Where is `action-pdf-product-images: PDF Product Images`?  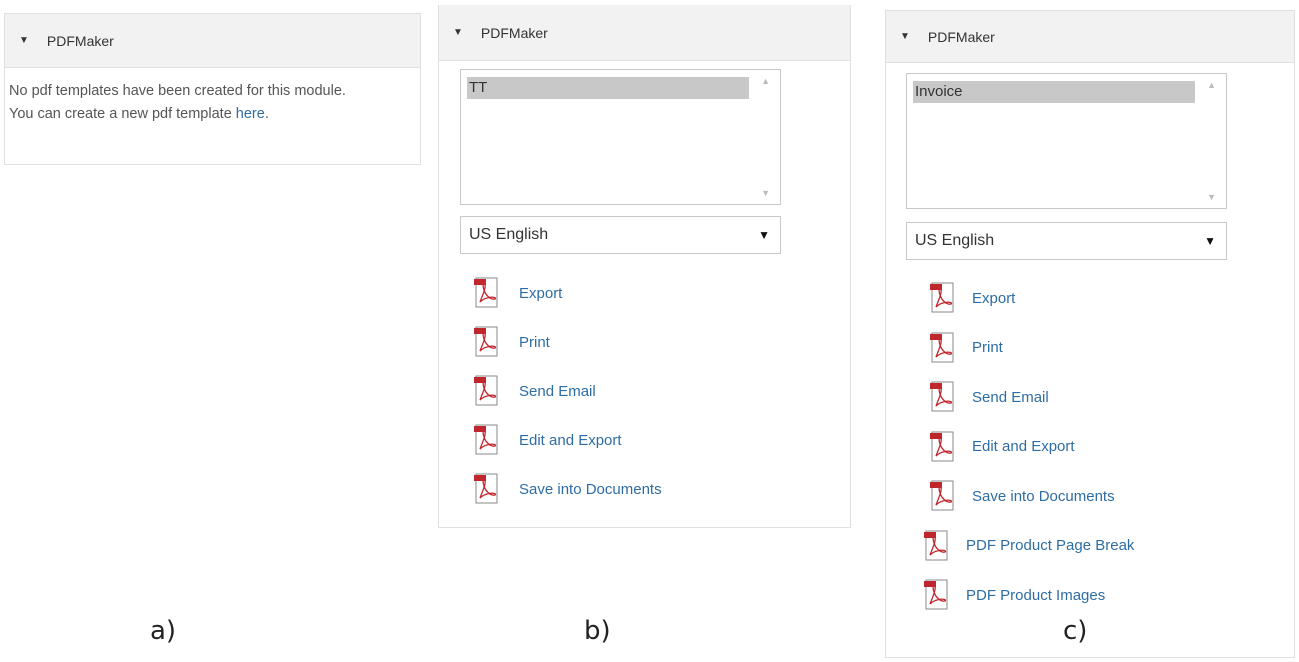
action-pdf-product-images: PDF Product Images is located at coordinates (1014, 595).